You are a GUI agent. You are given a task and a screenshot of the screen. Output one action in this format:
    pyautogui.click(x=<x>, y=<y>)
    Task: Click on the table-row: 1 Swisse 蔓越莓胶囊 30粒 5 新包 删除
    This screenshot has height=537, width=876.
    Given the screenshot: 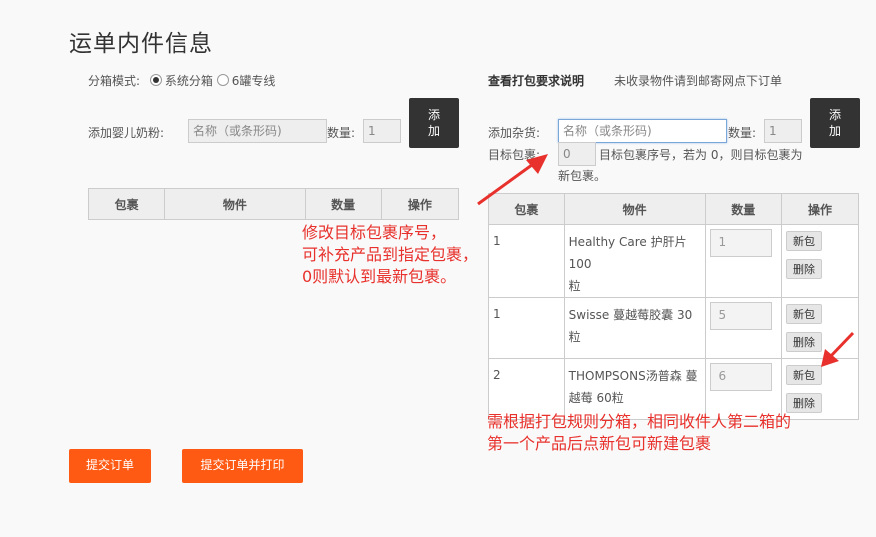 What is the action you would take?
    pyautogui.click(x=673, y=328)
    